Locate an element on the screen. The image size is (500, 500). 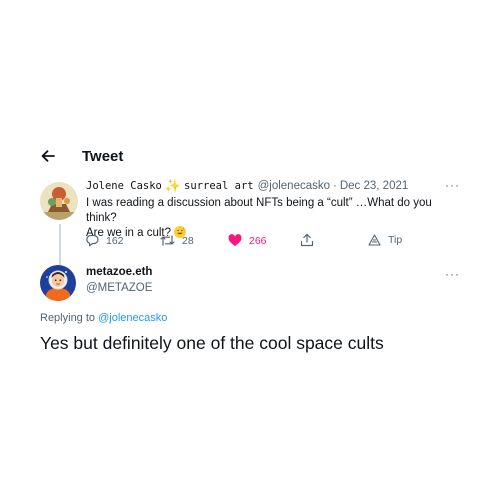
retweet-icon is located at coordinates (167, 240).